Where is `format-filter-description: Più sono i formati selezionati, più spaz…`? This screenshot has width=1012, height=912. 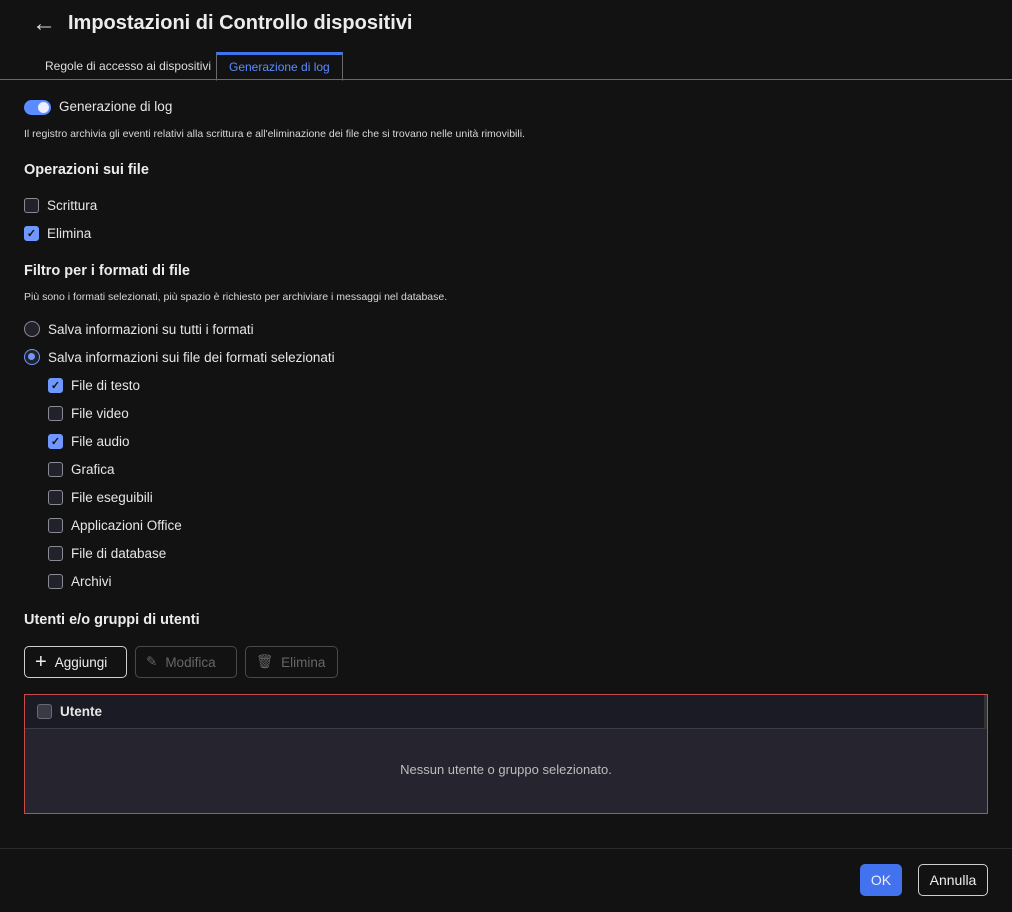 format-filter-description: Più sono i formati selezionati, più spaz… is located at coordinates (236, 297).